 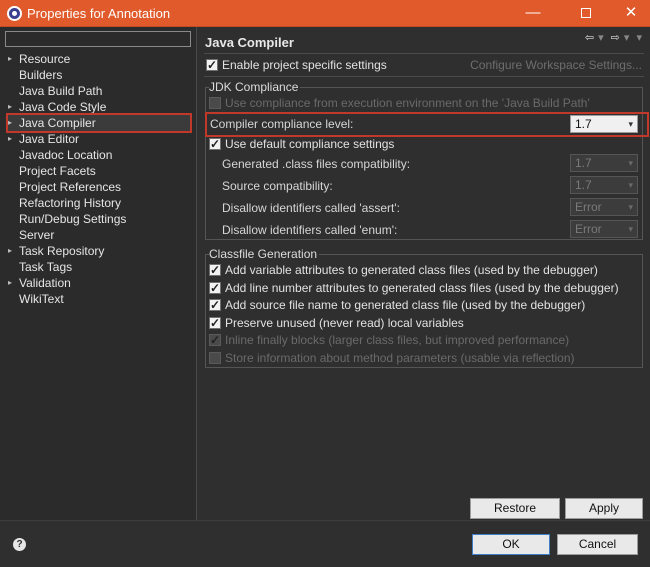 What do you see at coordinates (604, 229) in the screenshot?
I see `enum-select: Error ▾` at bounding box center [604, 229].